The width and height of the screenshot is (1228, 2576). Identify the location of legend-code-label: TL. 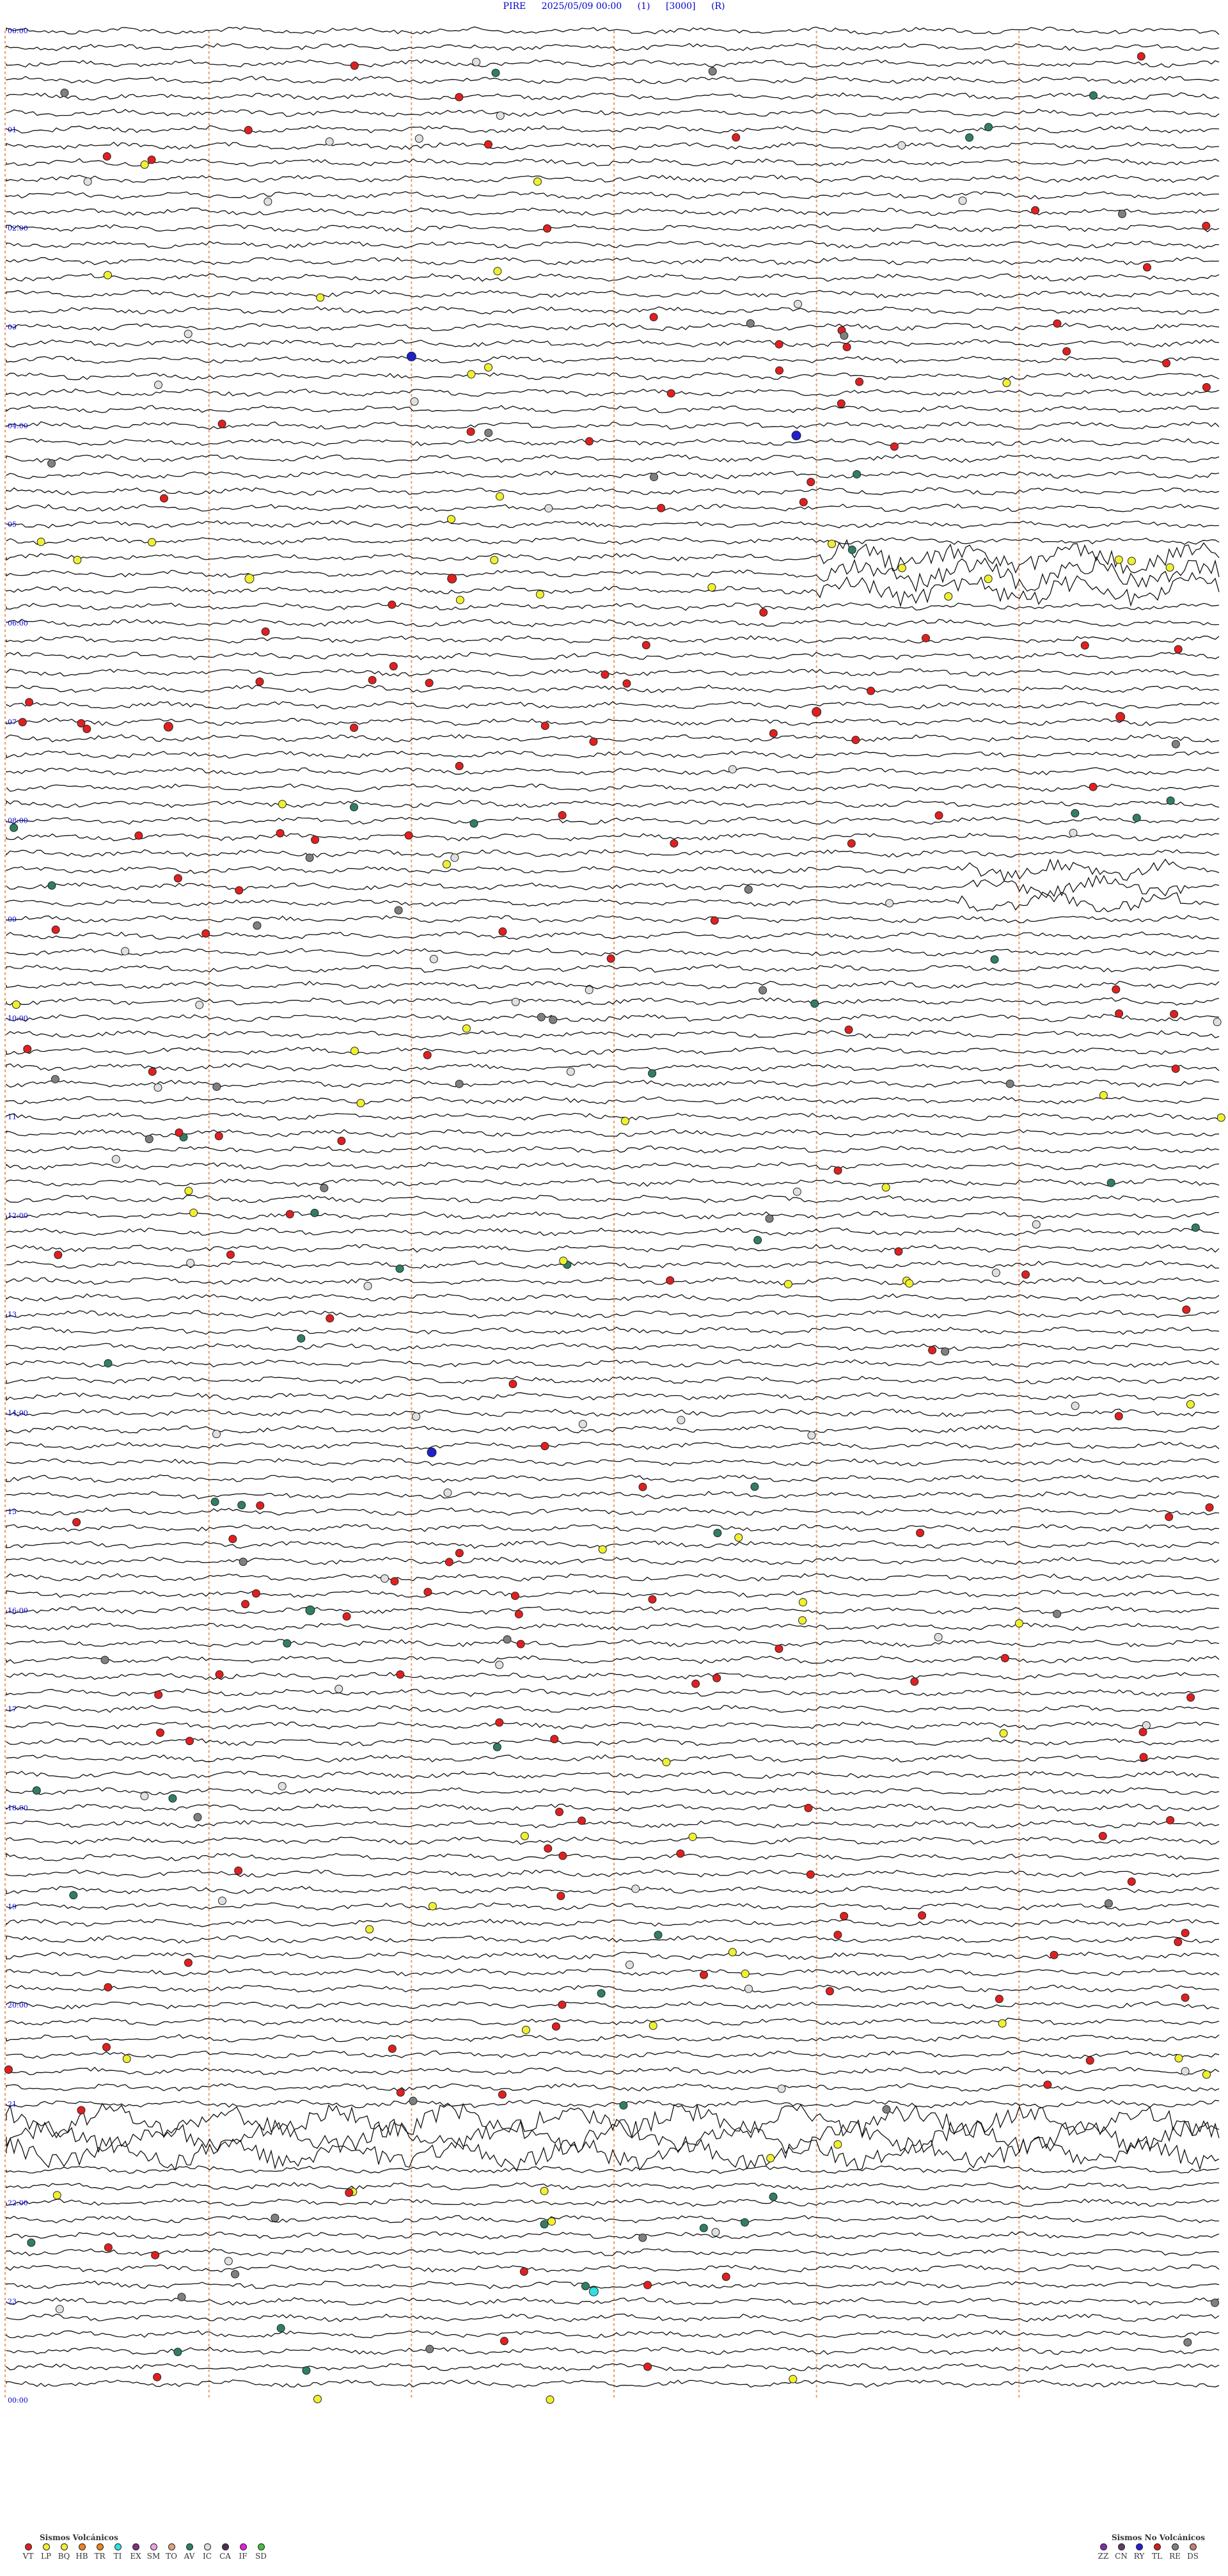
(1157, 2556).